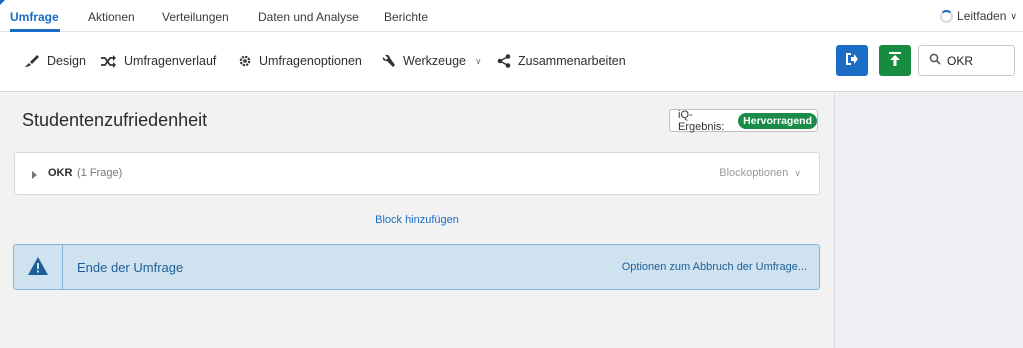  I want to click on gear-icon, so click(245, 61).